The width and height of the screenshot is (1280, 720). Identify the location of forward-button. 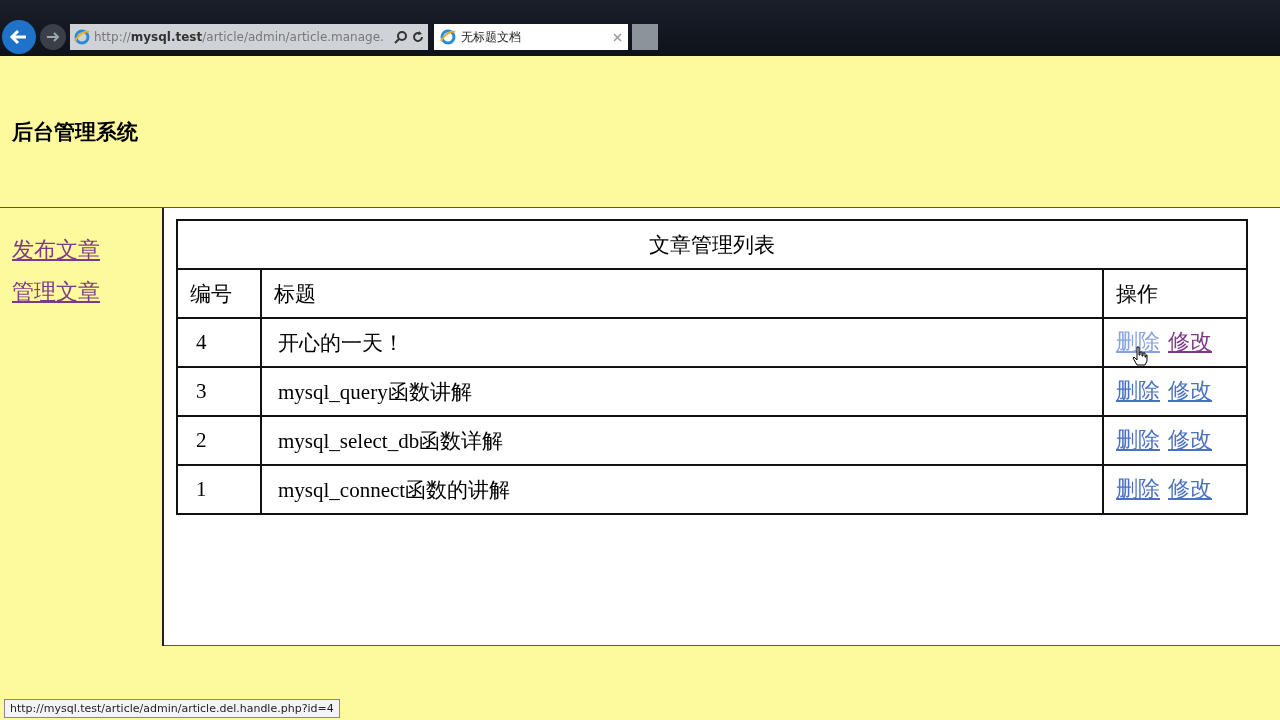
(53, 37).